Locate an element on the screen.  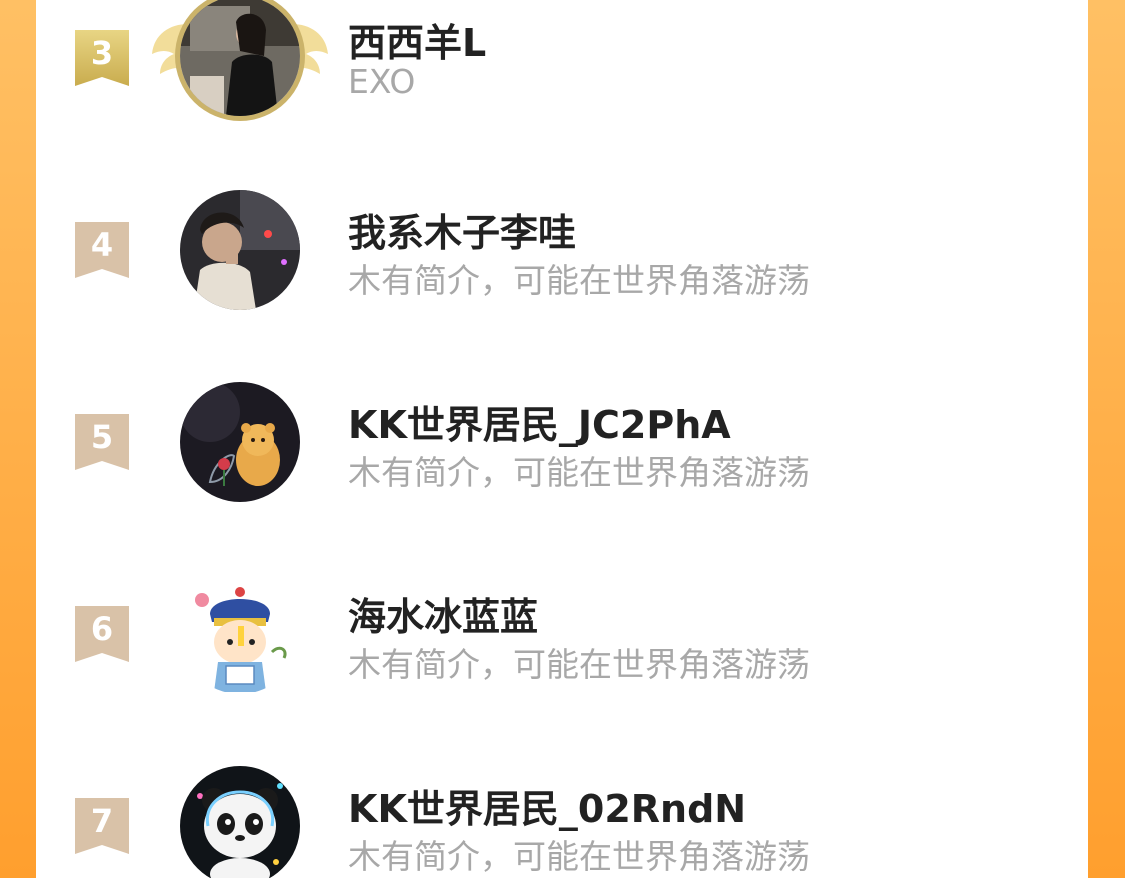
rank-badge: 7 is located at coordinates (102, 826).